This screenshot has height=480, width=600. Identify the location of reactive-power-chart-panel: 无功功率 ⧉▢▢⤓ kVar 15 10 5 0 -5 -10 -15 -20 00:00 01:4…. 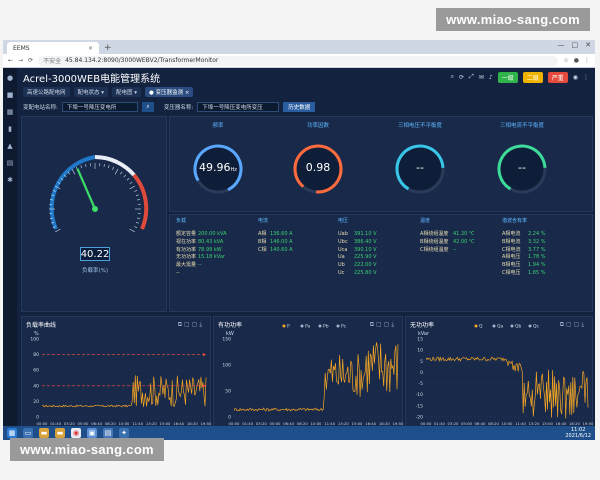
(499, 376).